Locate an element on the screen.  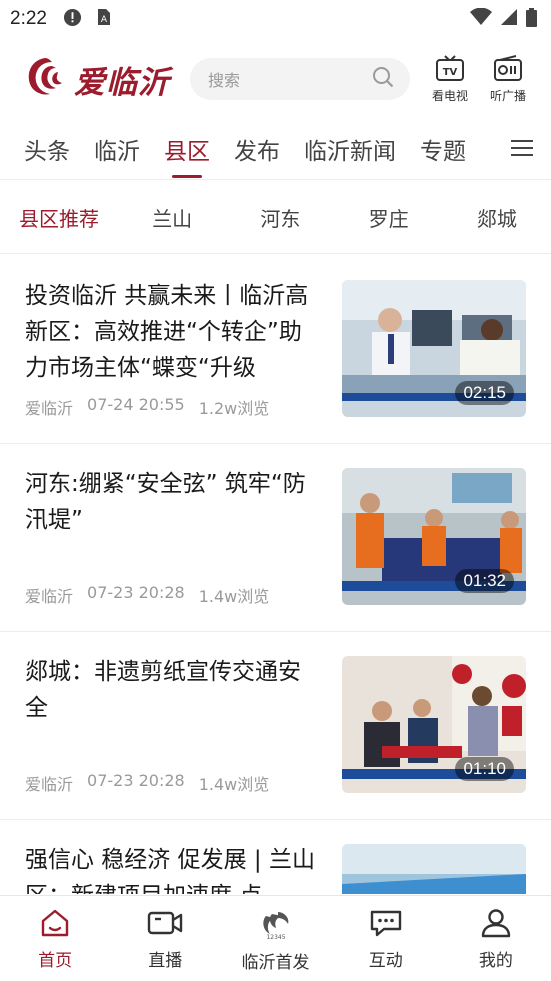
wifi-icon is located at coordinates (481, 18).